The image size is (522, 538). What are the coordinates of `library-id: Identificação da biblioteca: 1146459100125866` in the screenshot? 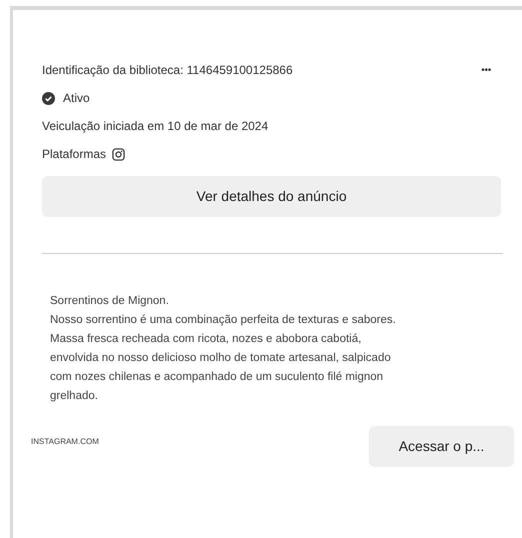 It's located at (167, 70).